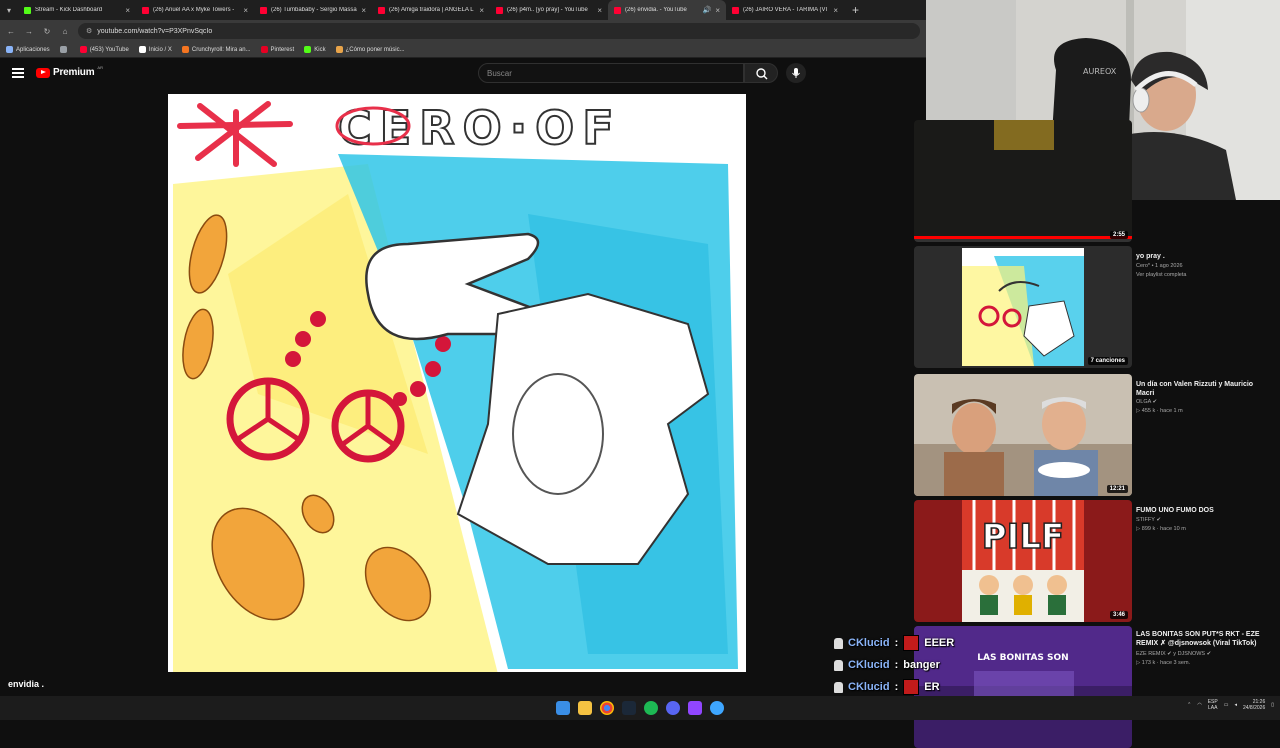 This screenshot has width=1280, height=748. I want to click on bookmark-label: (453) YouTube, so click(109, 49).